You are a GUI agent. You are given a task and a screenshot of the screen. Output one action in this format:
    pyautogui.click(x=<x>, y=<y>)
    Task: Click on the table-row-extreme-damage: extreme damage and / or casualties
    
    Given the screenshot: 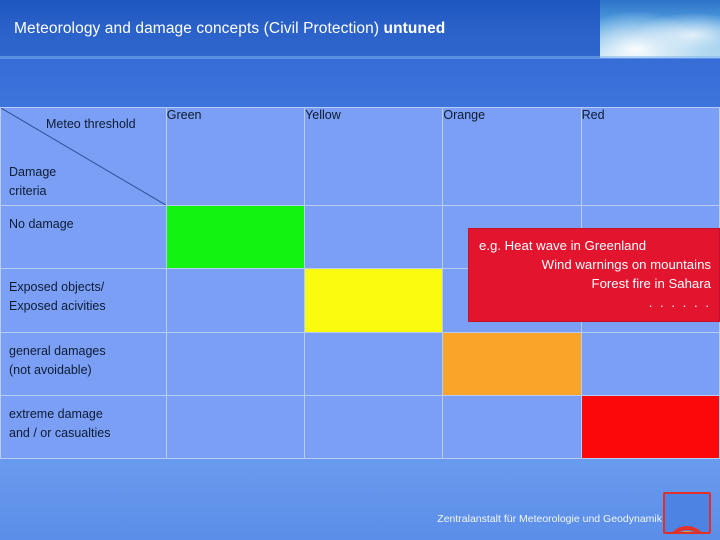 What is the action you would take?
    pyautogui.click(x=360, y=427)
    